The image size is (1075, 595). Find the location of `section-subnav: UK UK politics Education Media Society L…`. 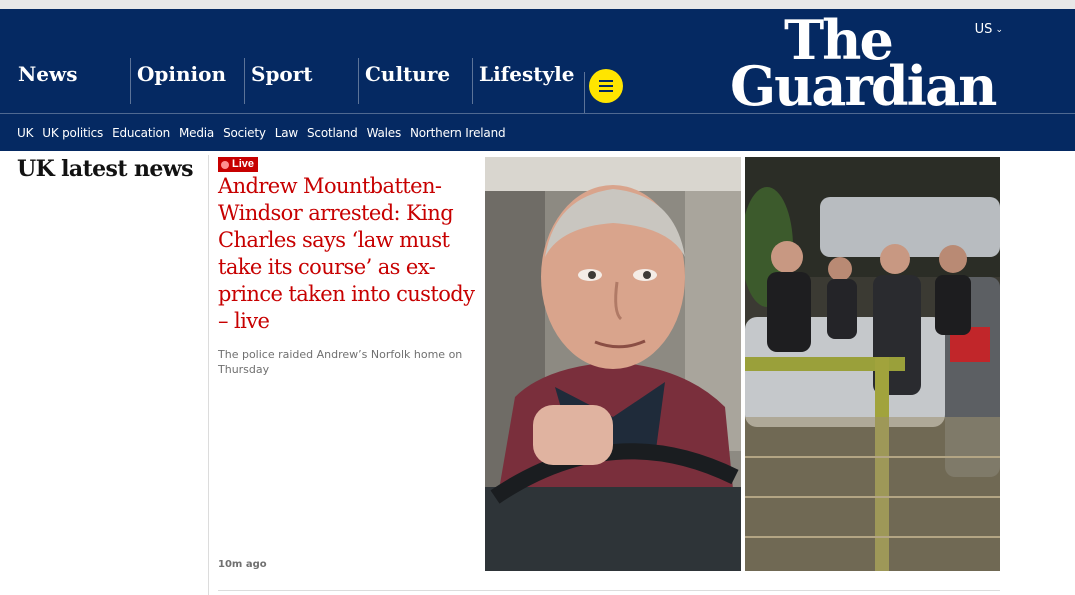

section-subnav: UK UK politics Education Media Society L… is located at coordinates (537, 132).